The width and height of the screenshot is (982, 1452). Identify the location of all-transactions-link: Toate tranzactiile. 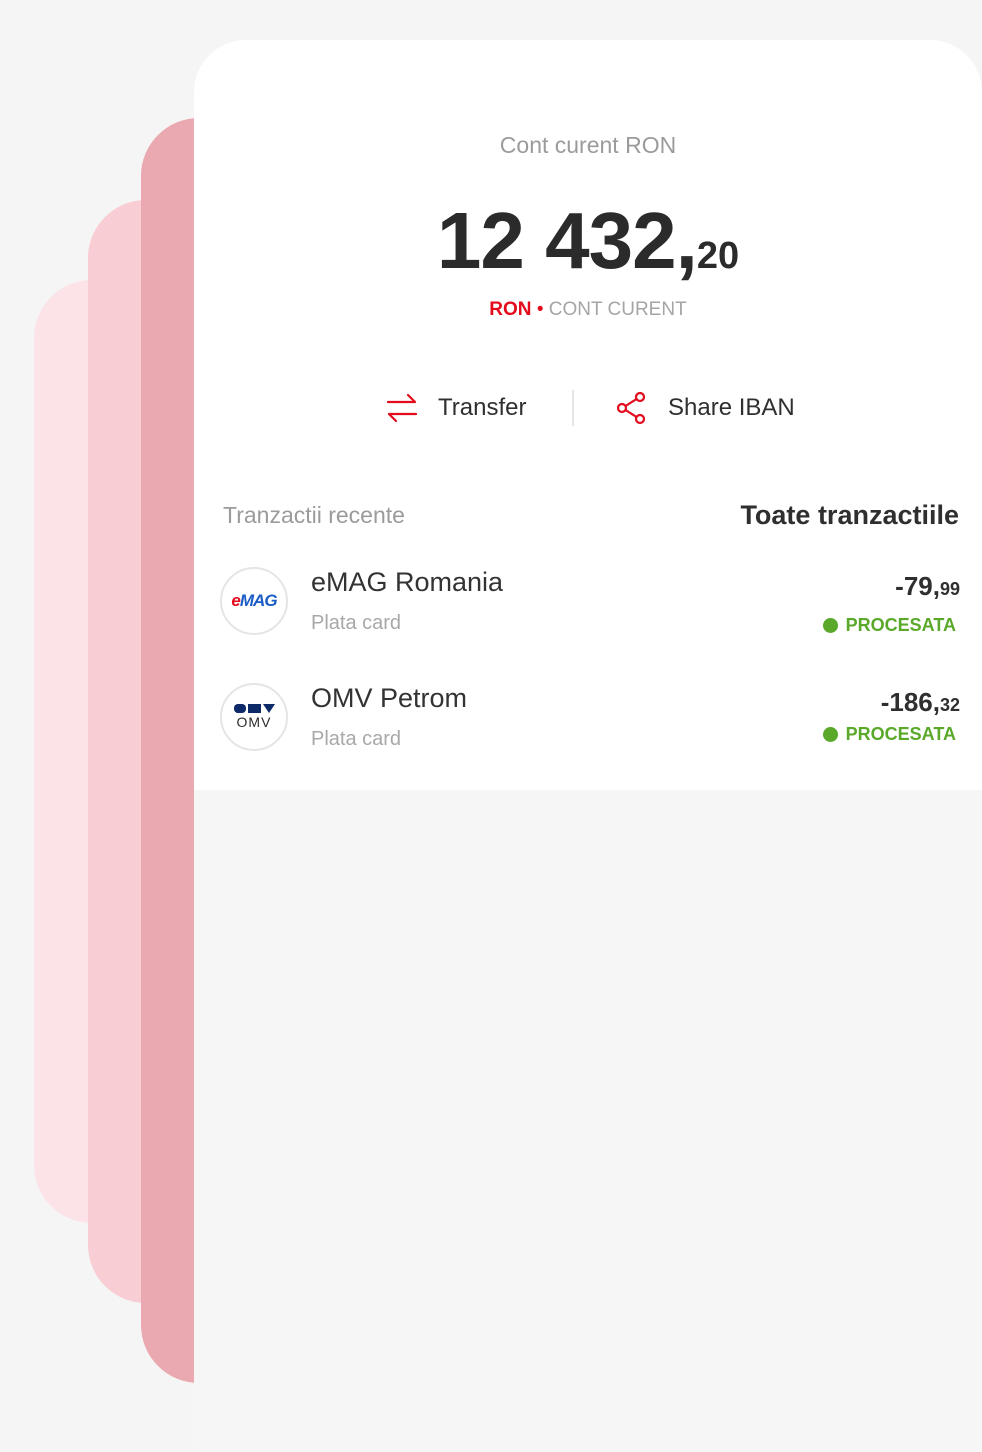
(849, 515).